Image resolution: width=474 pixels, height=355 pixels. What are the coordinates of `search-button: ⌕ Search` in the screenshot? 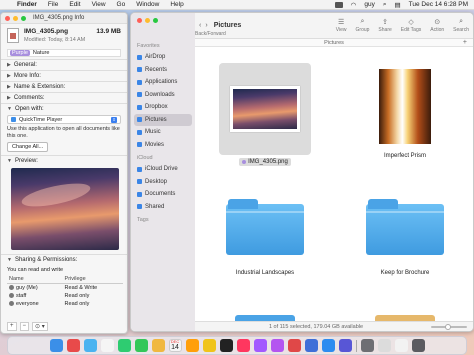 It's located at (461, 25).